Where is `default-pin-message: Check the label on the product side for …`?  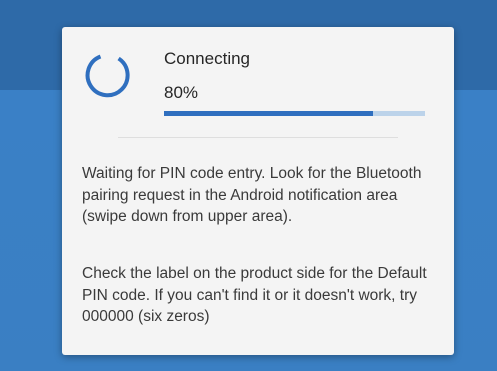
default-pin-message: Check the label on the product side for … is located at coordinates (254, 295).